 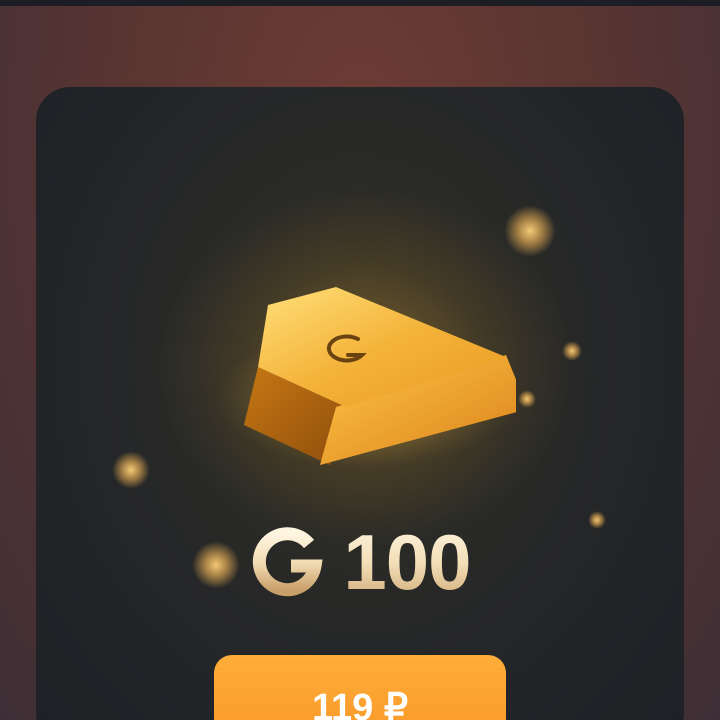 I want to click on amount-value: 100, so click(x=407, y=561).